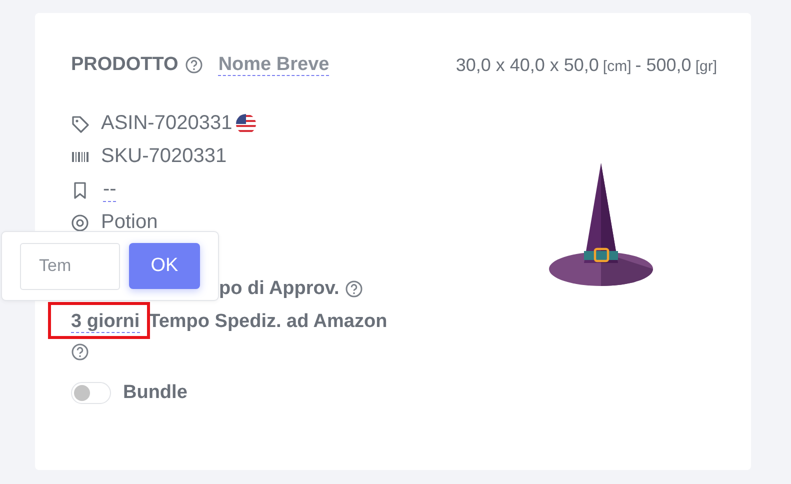  I want to click on ok-button: OK, so click(164, 266).